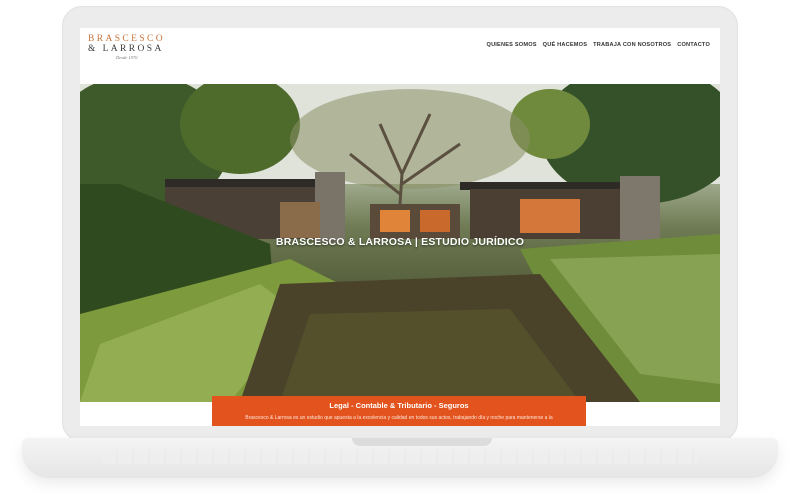 The height and width of the screenshot is (500, 800). Describe the element at coordinates (512, 45) in the screenshot. I see `nav-link-quienes-somos: QUIENES SOMOS` at that location.